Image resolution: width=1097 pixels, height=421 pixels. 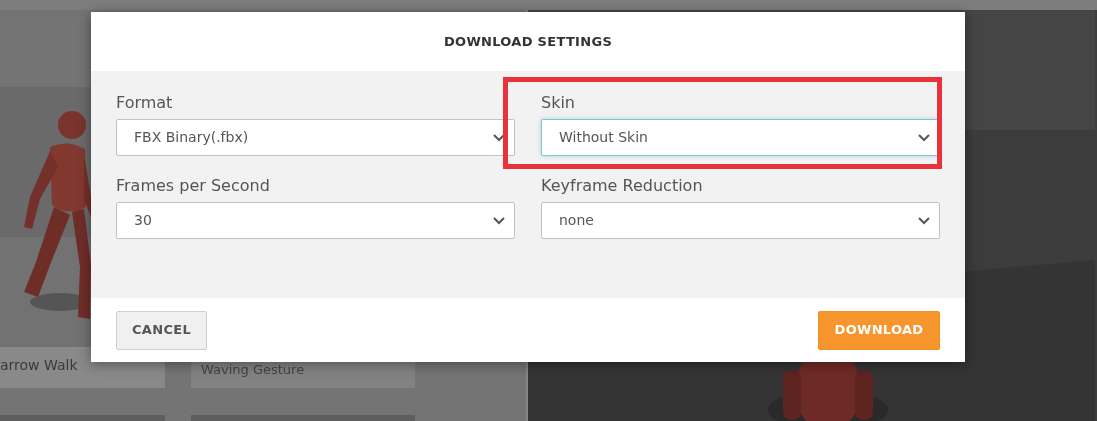 What do you see at coordinates (145, 103) in the screenshot?
I see `field-label: Format` at bounding box center [145, 103].